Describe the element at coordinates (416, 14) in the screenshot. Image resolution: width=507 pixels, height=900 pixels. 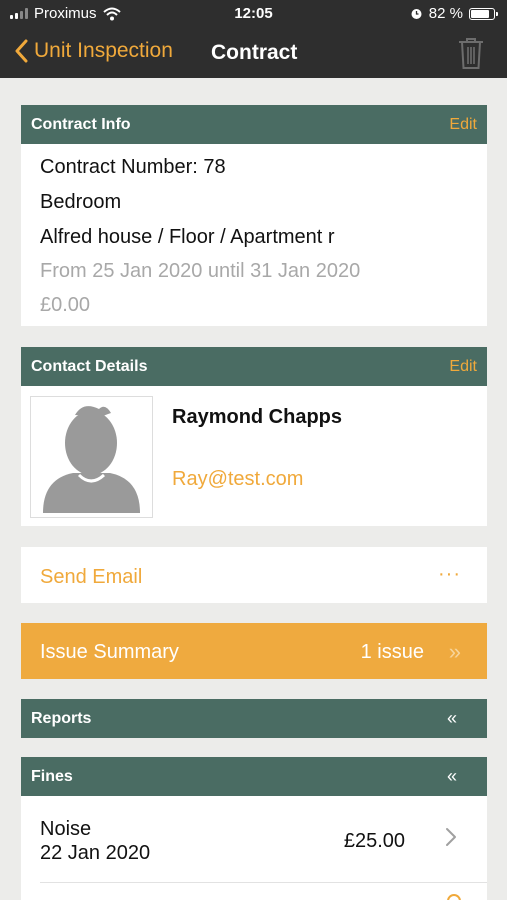
I see `alarm-icon` at that location.